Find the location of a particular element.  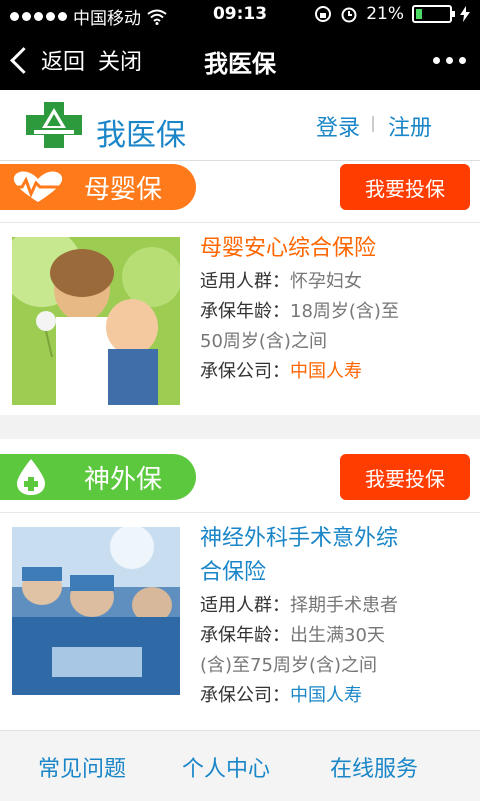

battery-percent: 21% is located at coordinates (385, 14).